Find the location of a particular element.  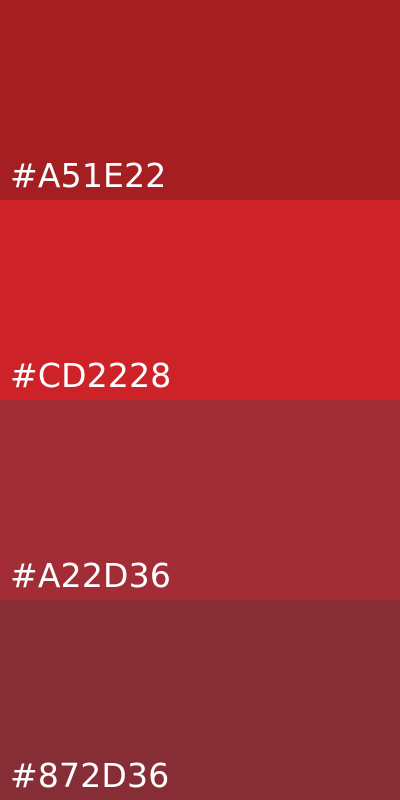

hex-code-label-2: #CD2228 is located at coordinates (91, 375).